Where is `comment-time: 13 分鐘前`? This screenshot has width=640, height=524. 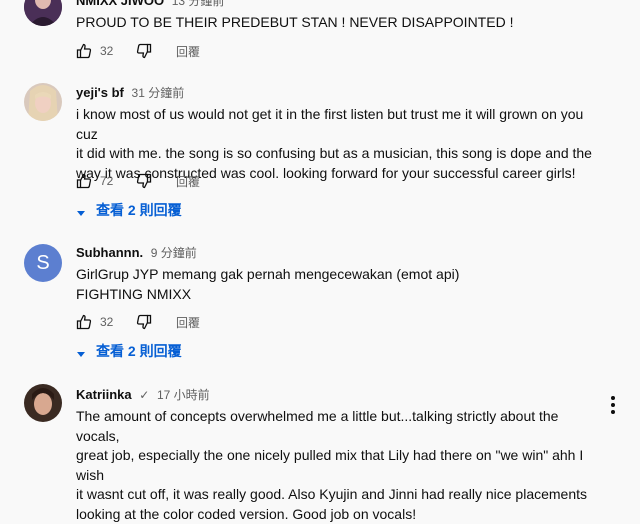
comment-time: 13 分鐘前 is located at coordinates (198, 4).